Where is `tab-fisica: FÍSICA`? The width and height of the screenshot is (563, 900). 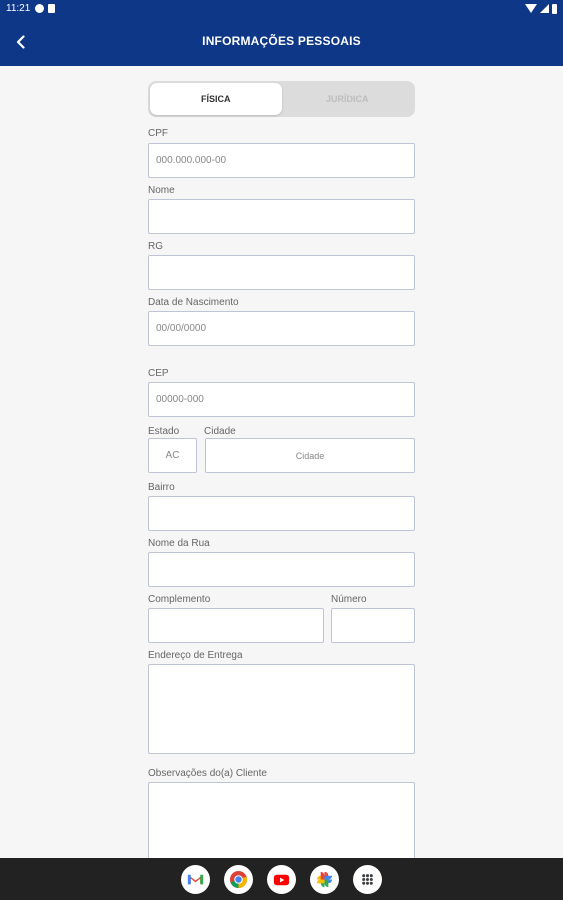 tab-fisica: FÍSICA is located at coordinates (216, 99).